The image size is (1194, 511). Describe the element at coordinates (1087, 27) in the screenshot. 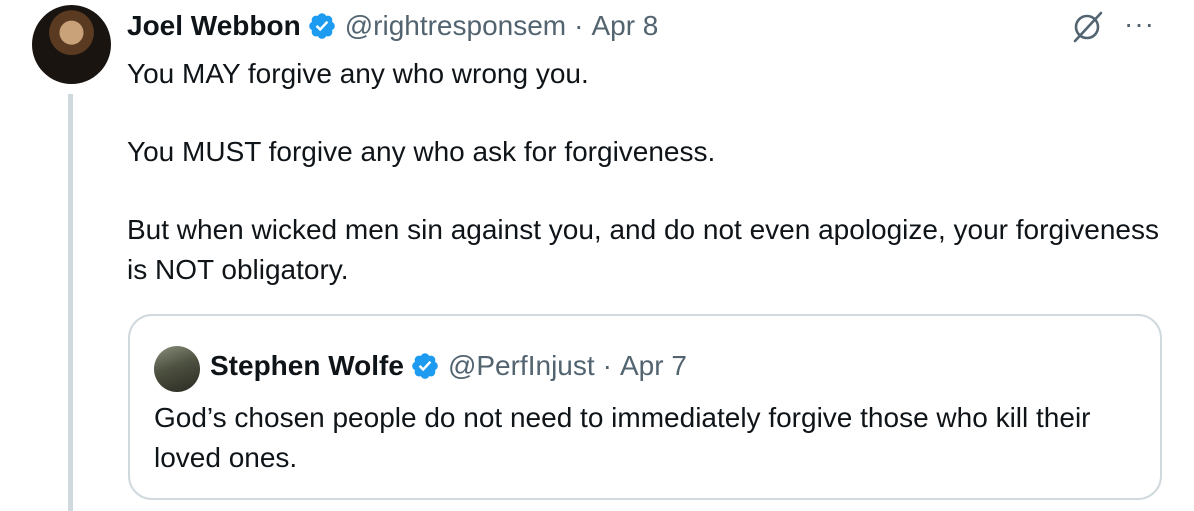

I see `grok-icon` at that location.